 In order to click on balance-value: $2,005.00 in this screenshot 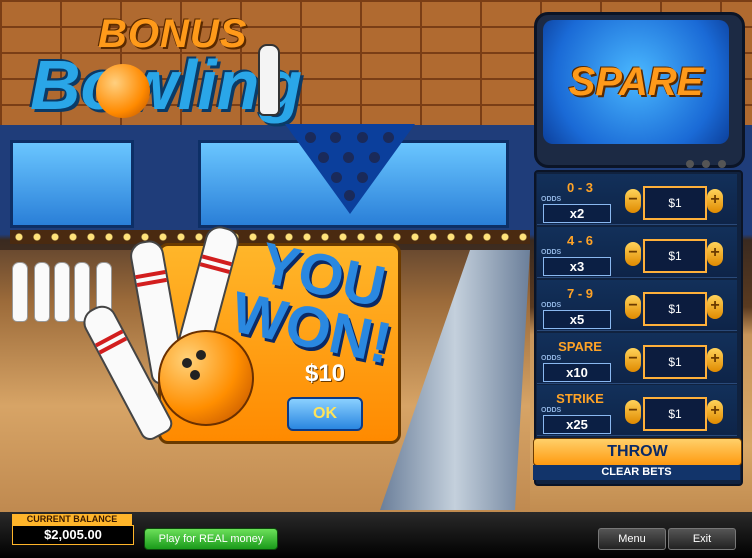, I will do `click(73, 535)`.